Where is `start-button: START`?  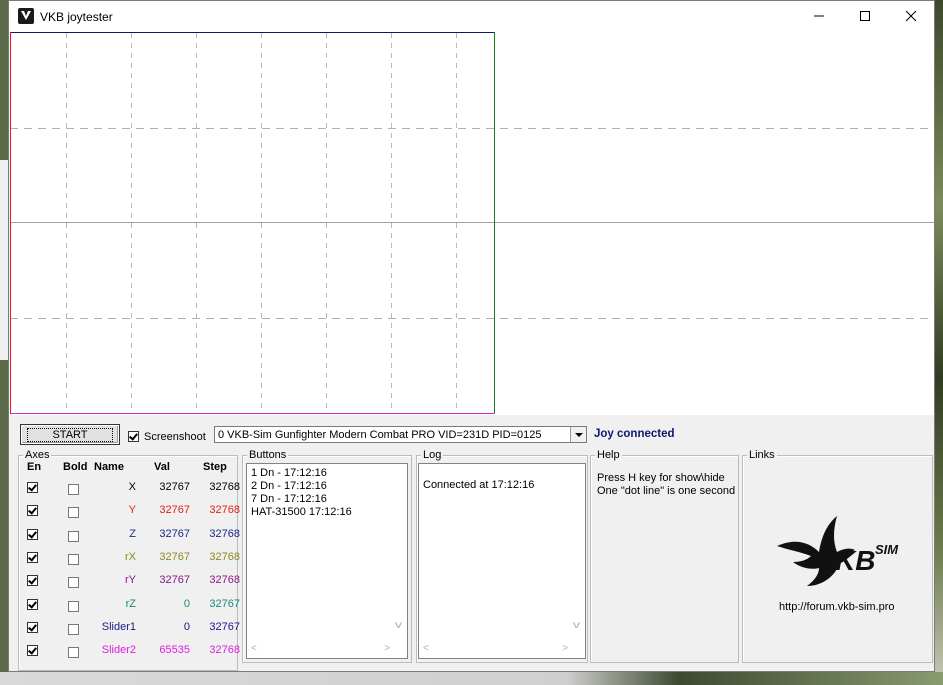
start-button: START is located at coordinates (70, 434).